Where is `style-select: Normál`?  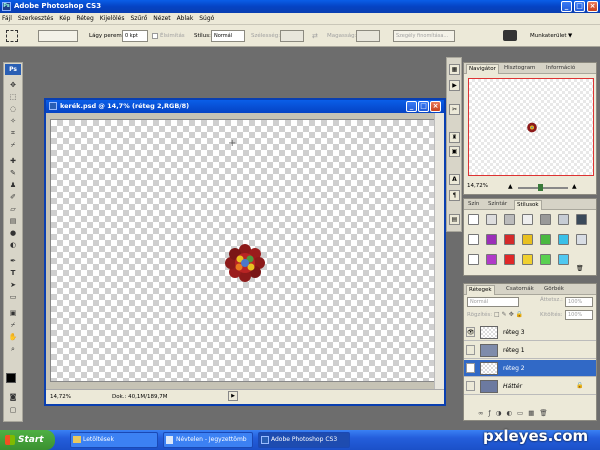
style-select: Normál is located at coordinates (228, 36).